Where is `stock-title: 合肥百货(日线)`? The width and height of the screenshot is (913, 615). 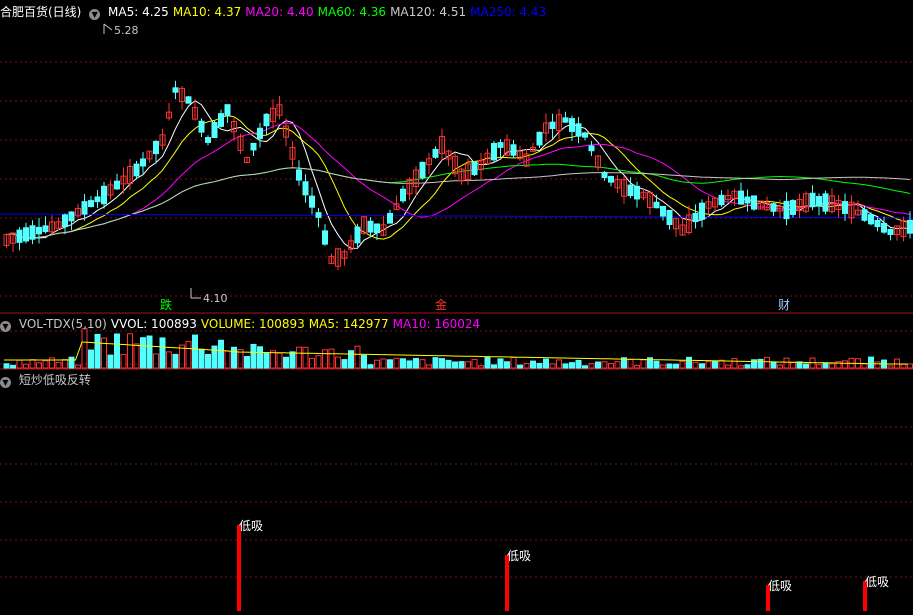 stock-title: 合肥百货(日线) is located at coordinates (40, 12).